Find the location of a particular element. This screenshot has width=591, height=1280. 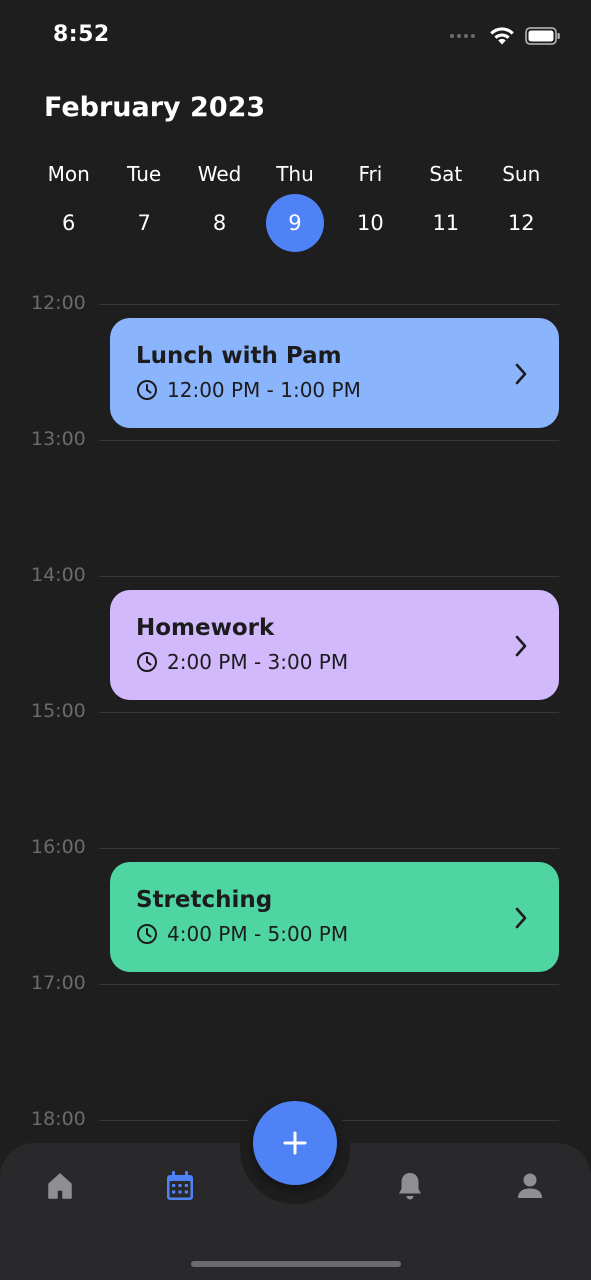

home-icon is located at coordinates (60, 1186).